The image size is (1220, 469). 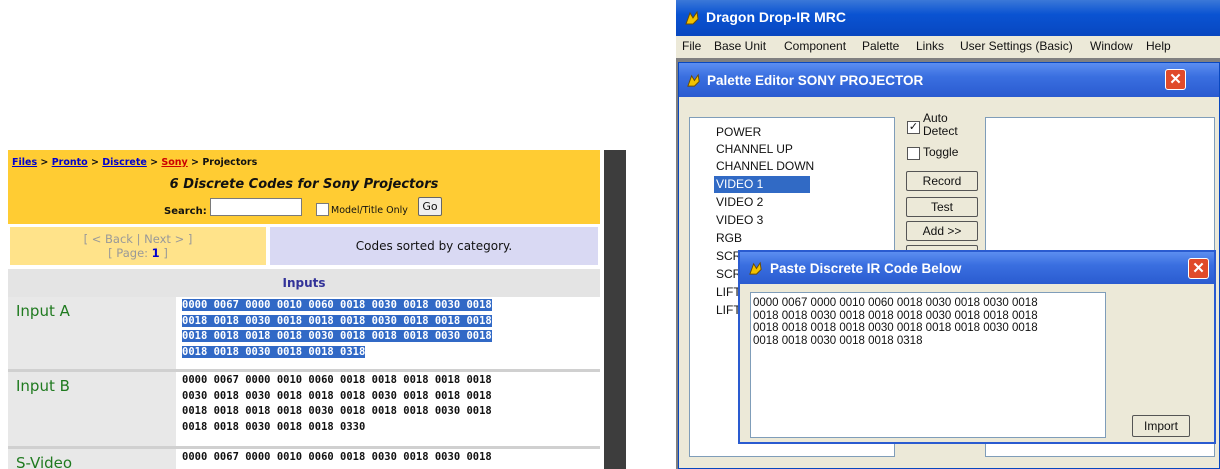 What do you see at coordinates (43, 386) in the screenshot?
I see `code-name: Input B` at bounding box center [43, 386].